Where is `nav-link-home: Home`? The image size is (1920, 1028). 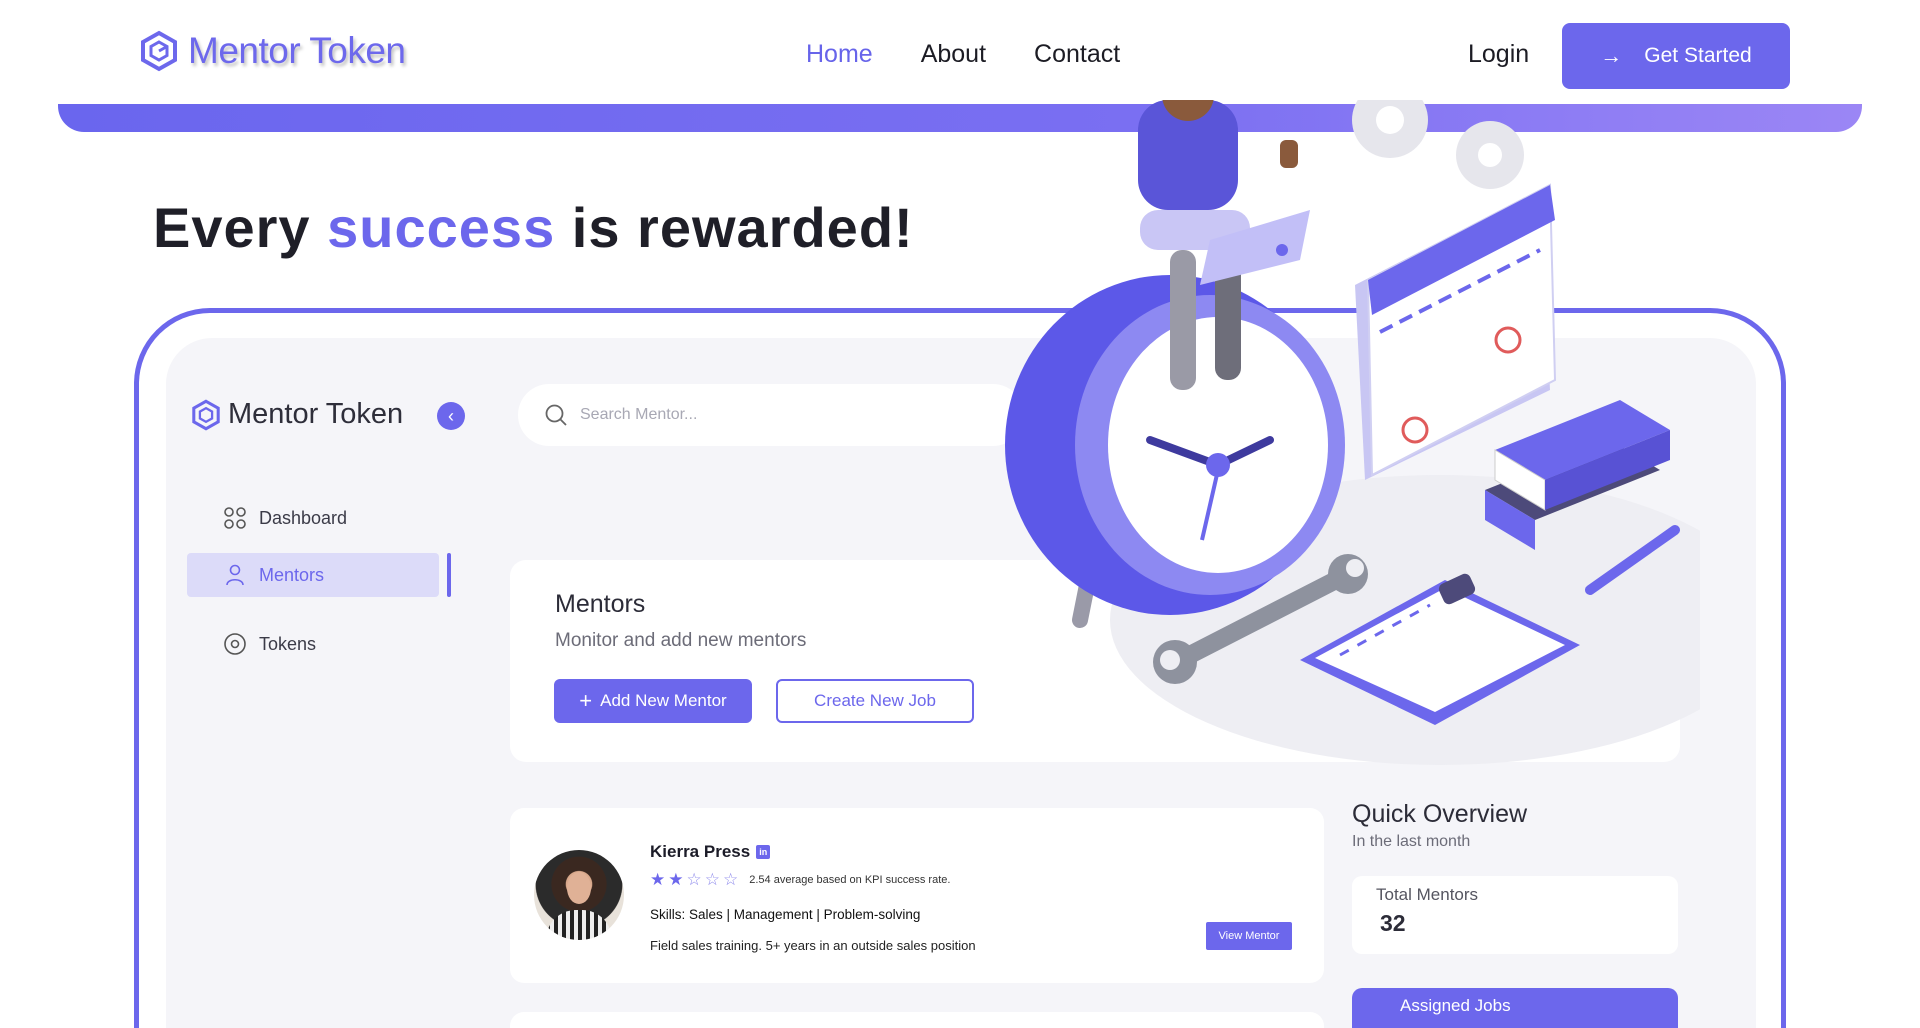
nav-link-home: Home is located at coordinates (839, 54).